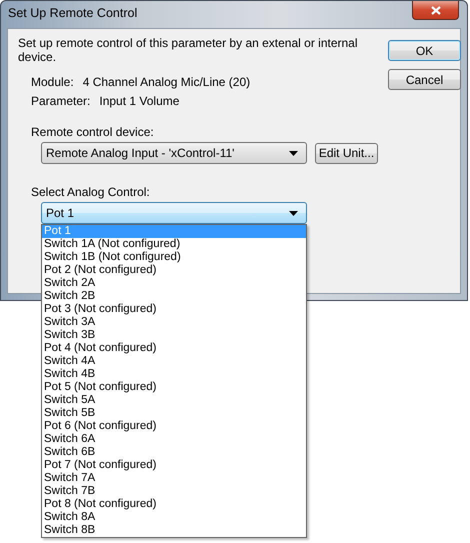 This screenshot has width=470, height=543. I want to click on dropdown-option: Switch 2A, so click(174, 283).